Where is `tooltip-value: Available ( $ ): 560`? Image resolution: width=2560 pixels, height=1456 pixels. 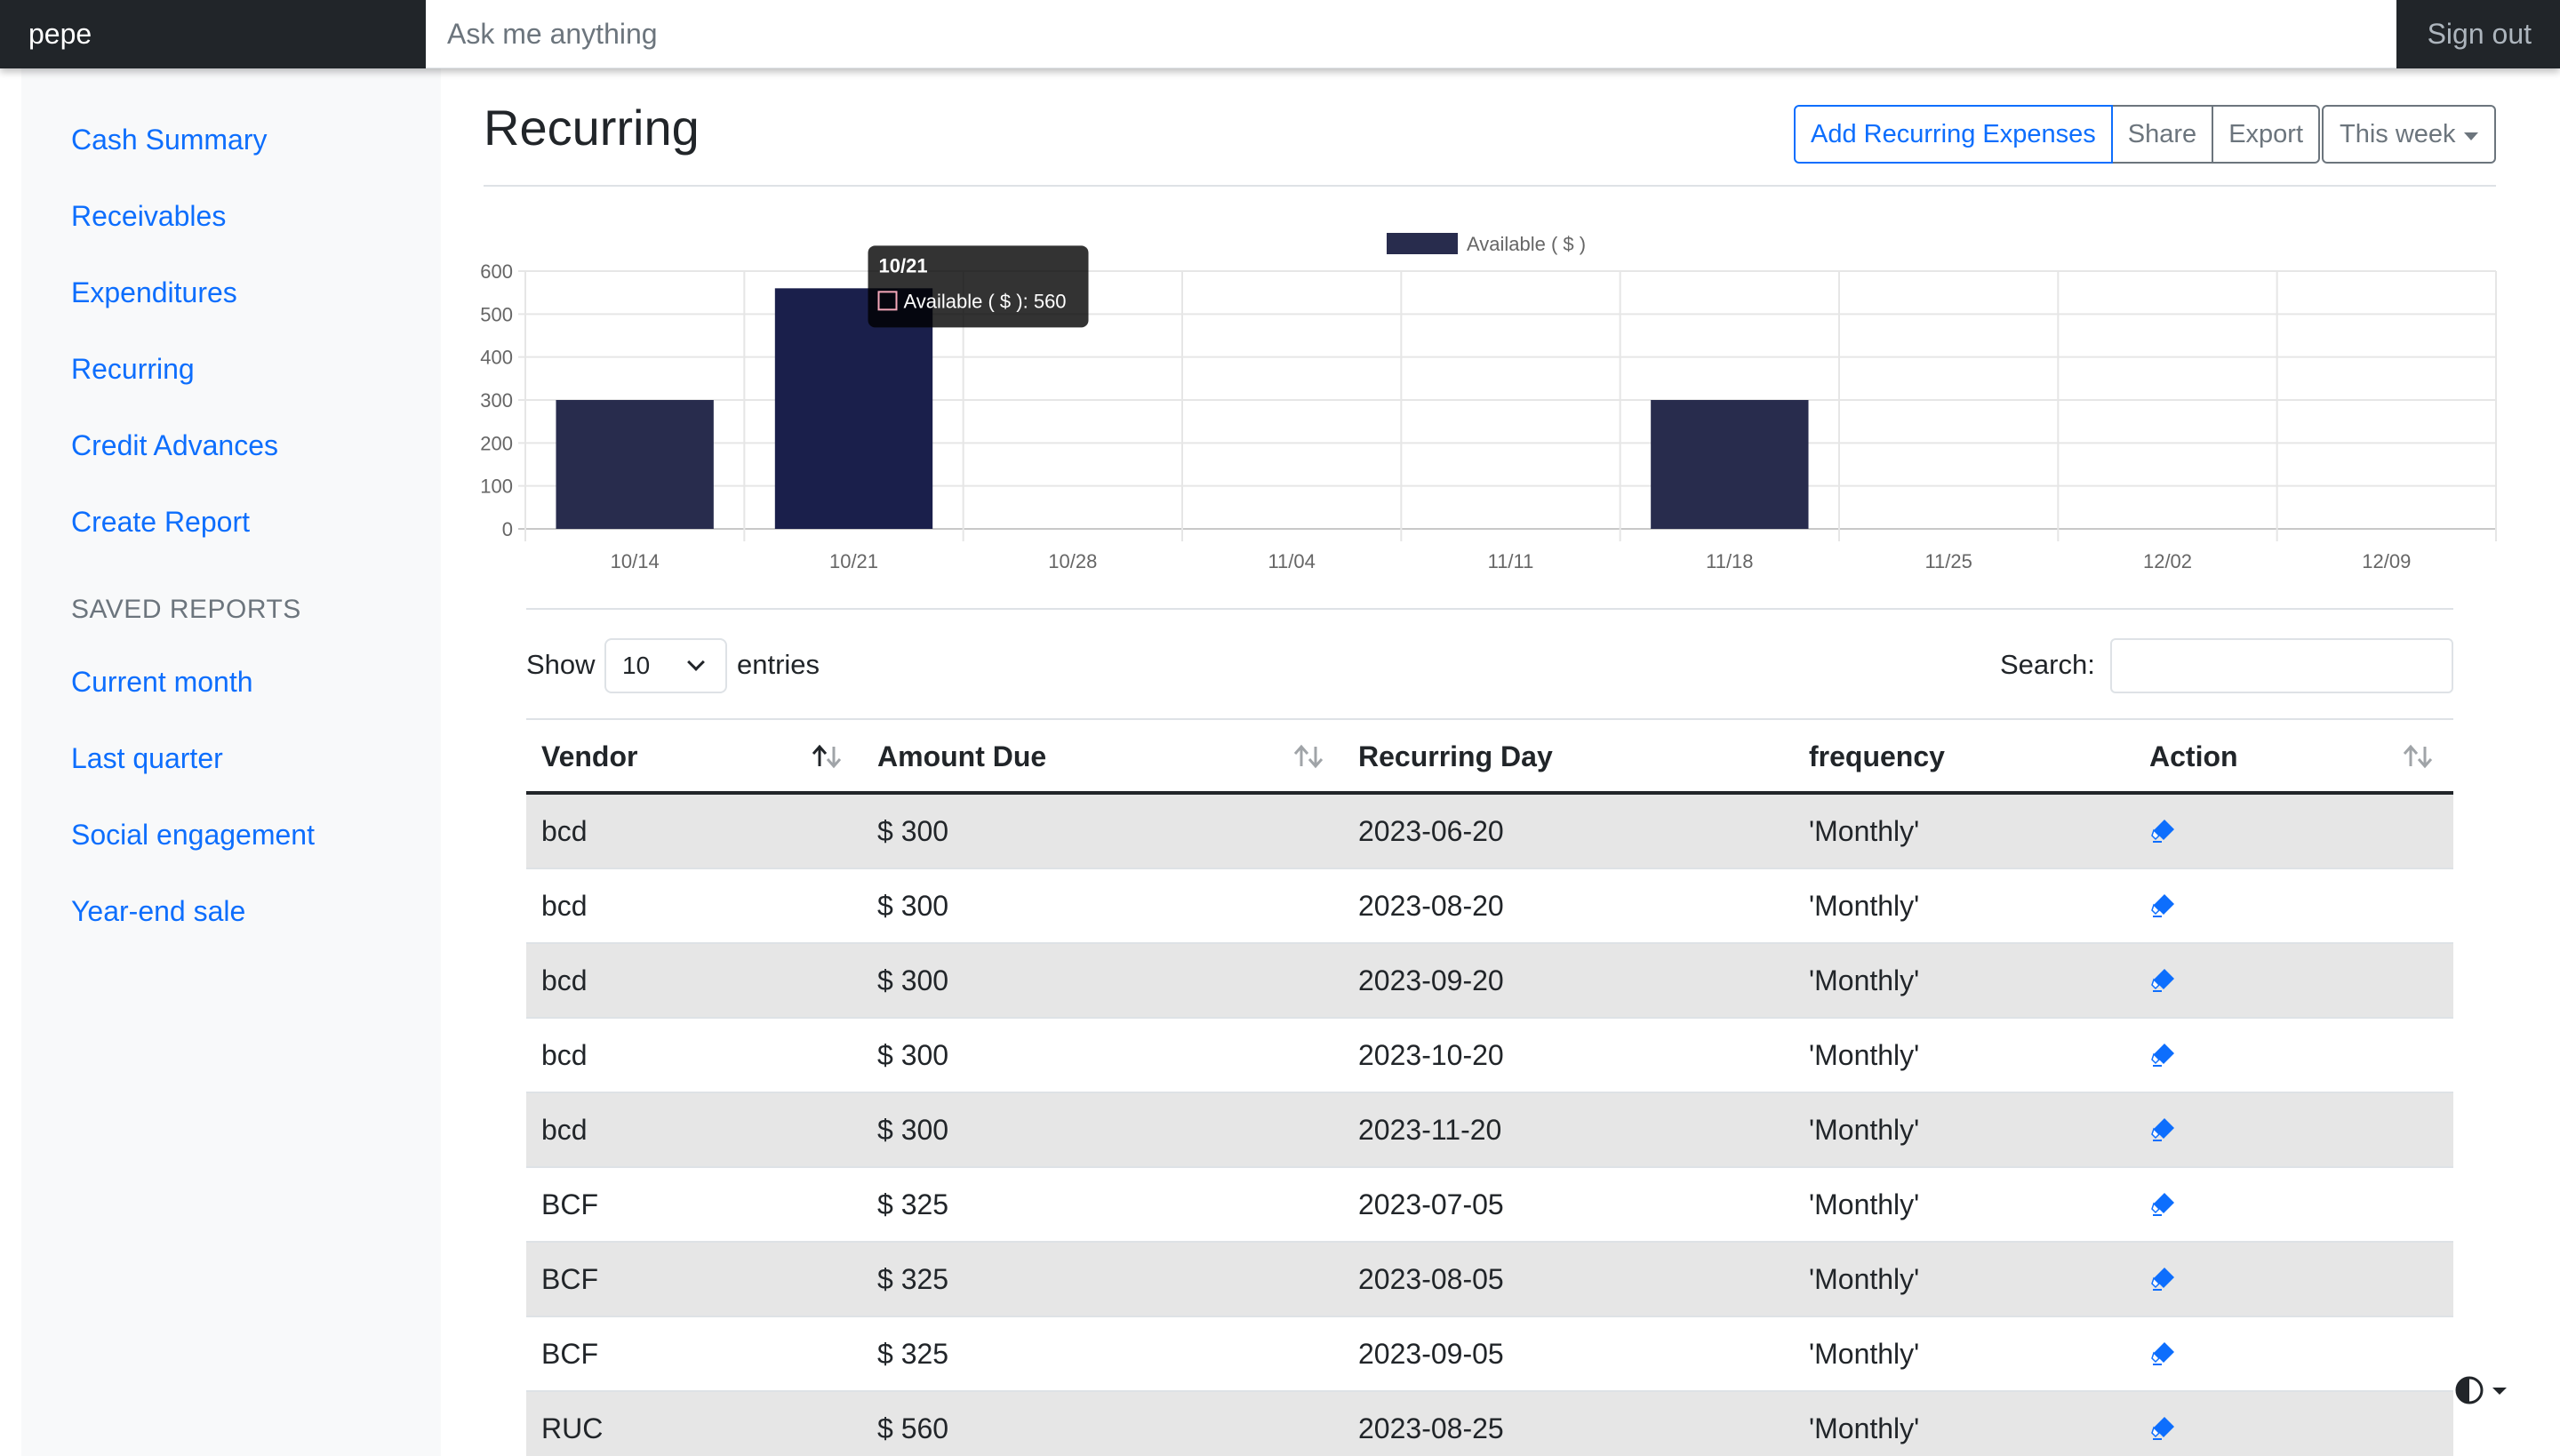 tooltip-value: Available ( $ ): 560 is located at coordinates (985, 301).